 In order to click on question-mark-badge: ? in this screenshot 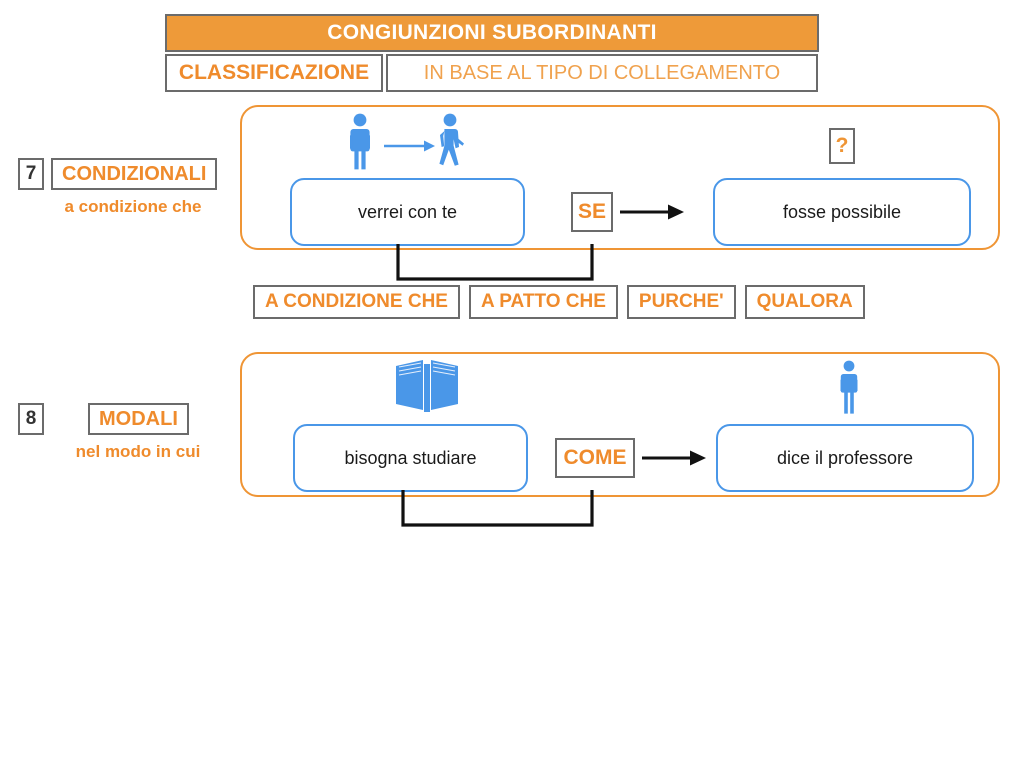, I will do `click(842, 146)`.